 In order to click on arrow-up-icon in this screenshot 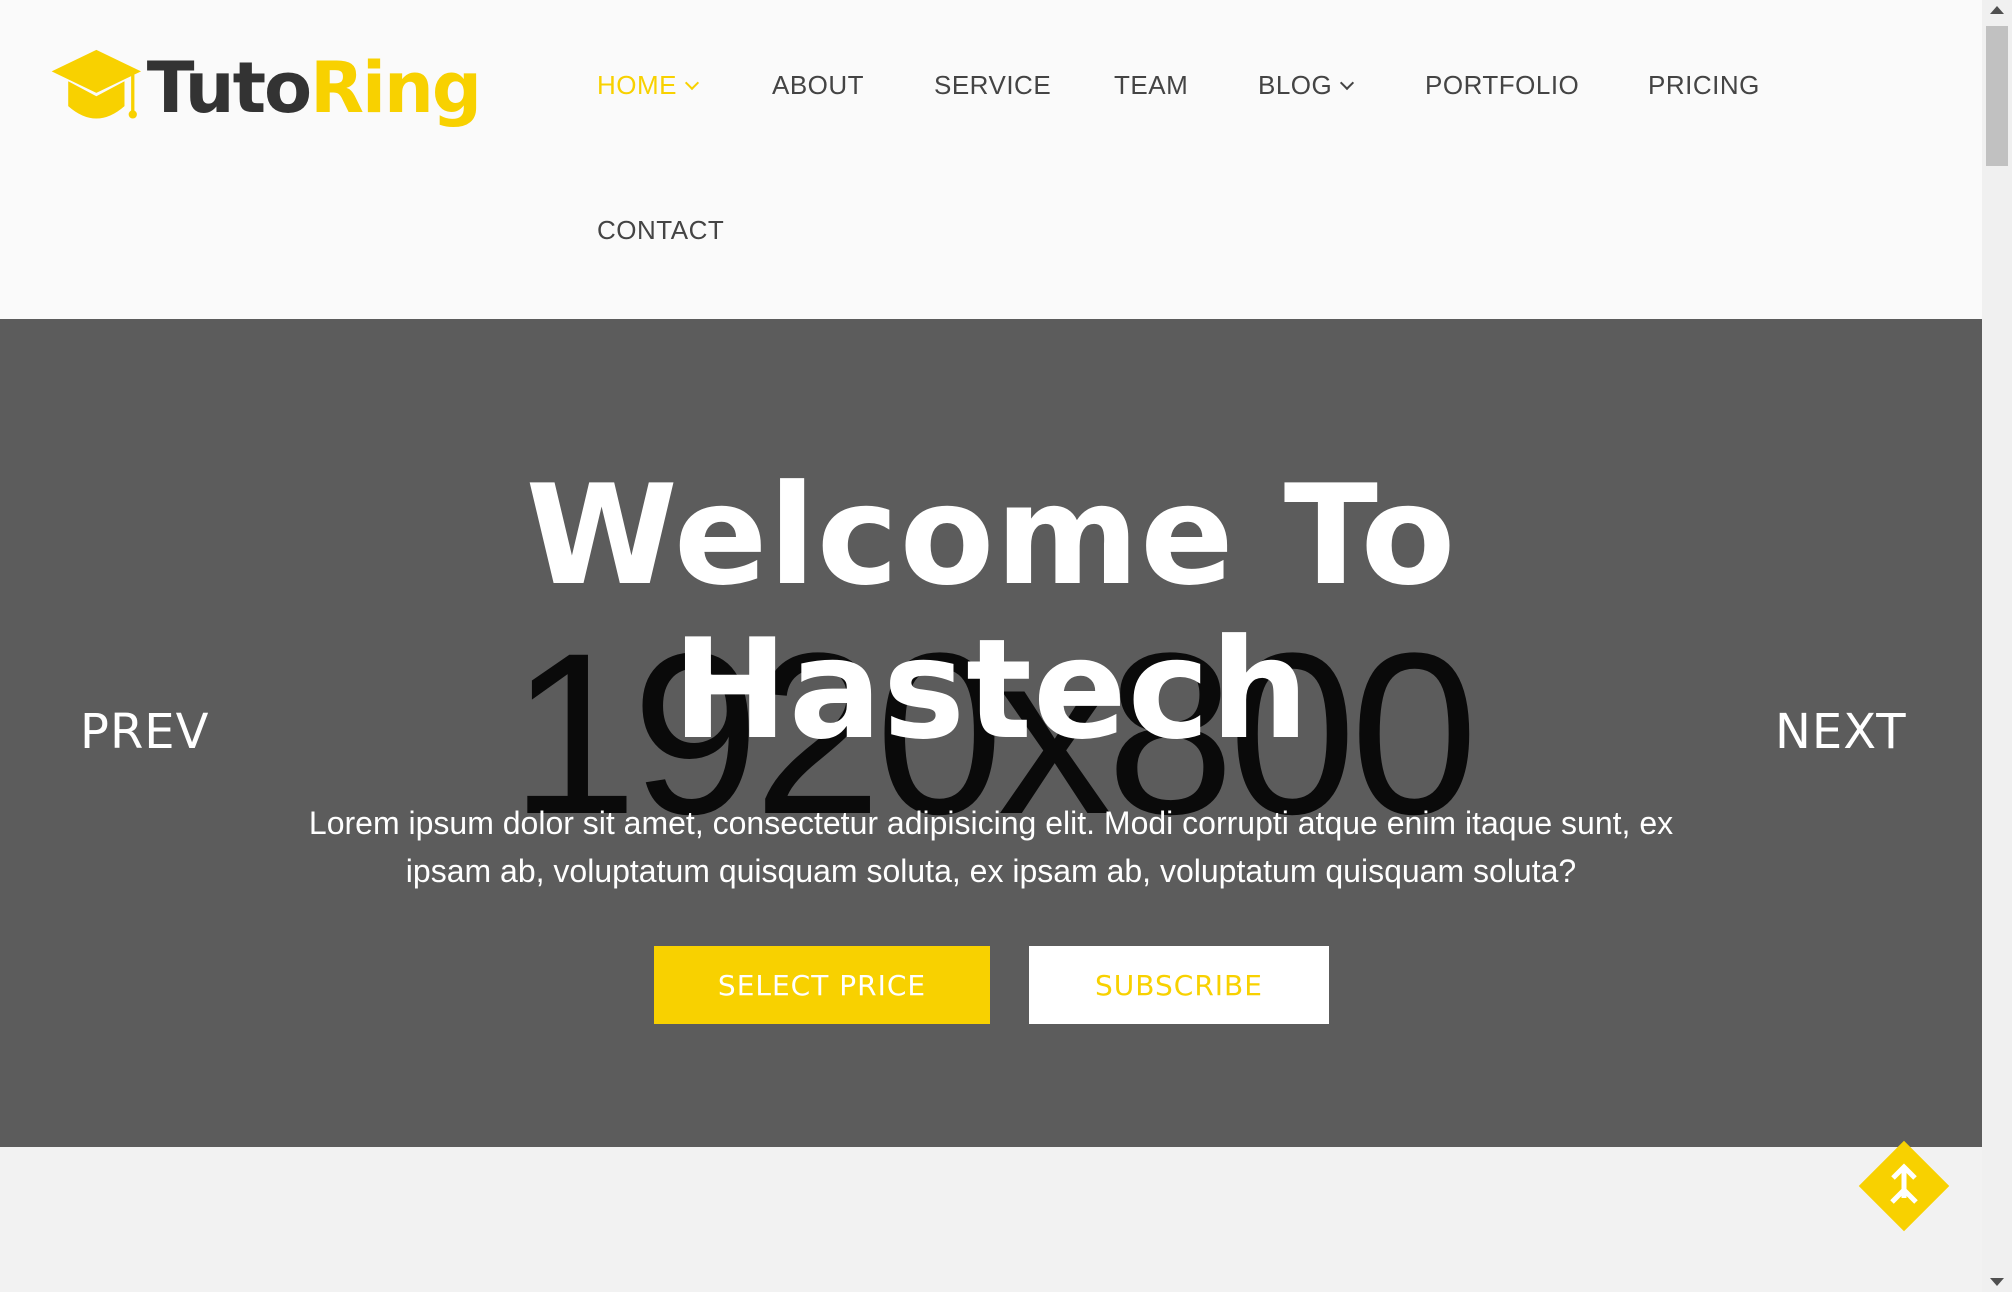, I will do `click(1904, 1186)`.